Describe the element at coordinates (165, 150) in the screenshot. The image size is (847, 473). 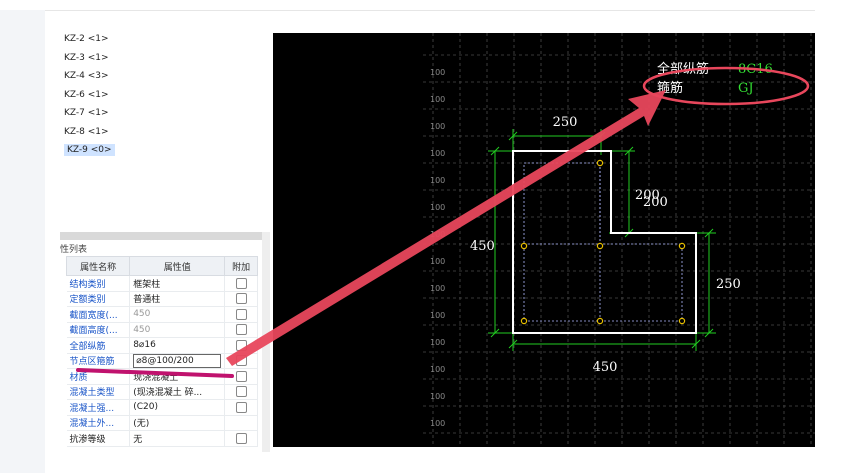
I see `tree-item-kz-9: KZ-9 <0>` at that location.